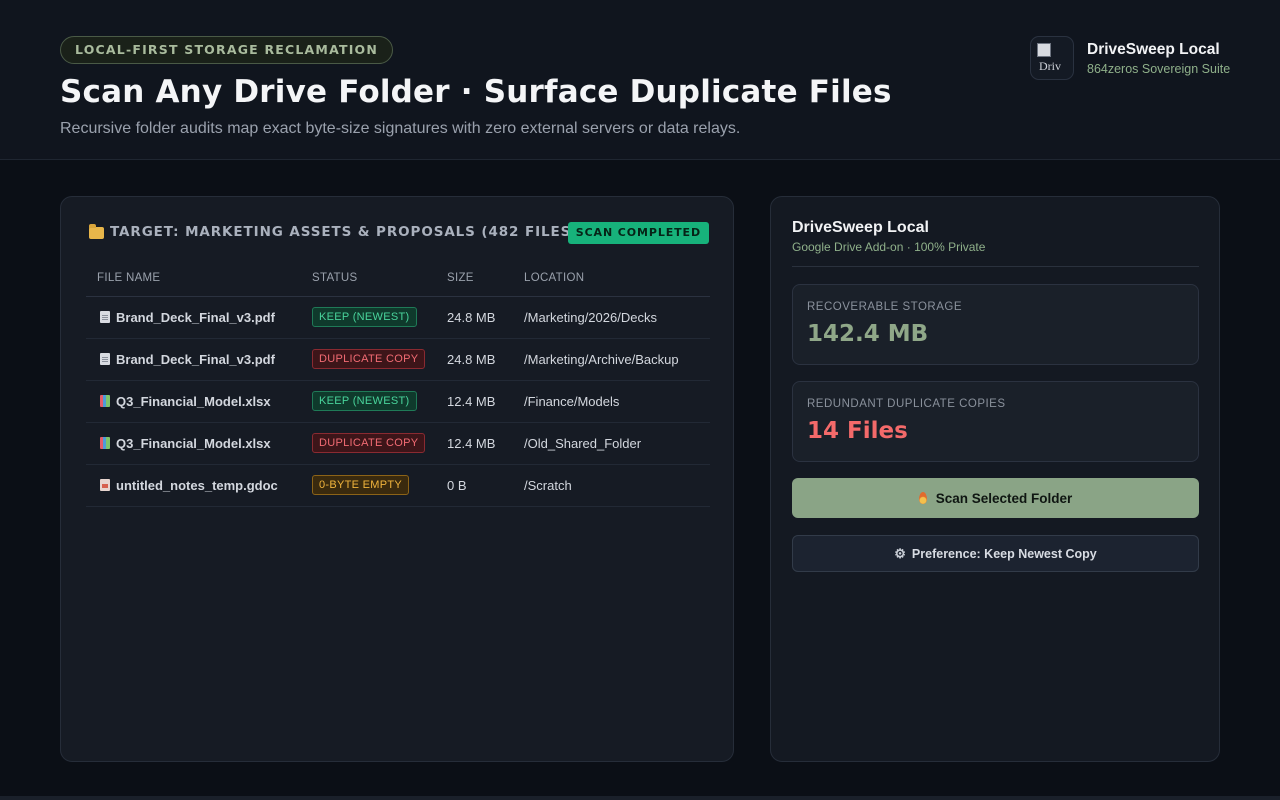  What do you see at coordinates (197, 485) in the screenshot?
I see `file-name: untitled_notes_temp.gdoc` at bounding box center [197, 485].